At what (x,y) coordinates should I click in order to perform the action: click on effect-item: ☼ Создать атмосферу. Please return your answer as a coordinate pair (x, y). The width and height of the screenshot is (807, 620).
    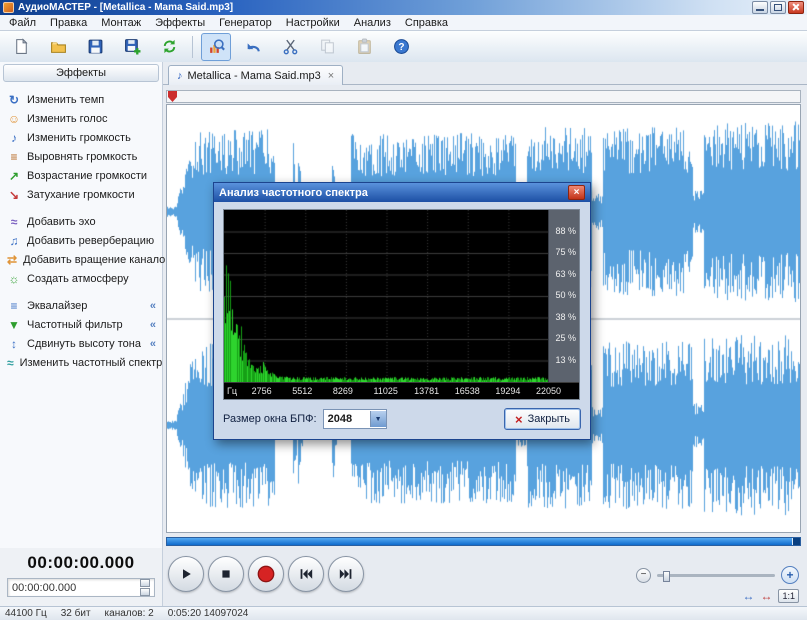
    Looking at the image, I should click on (81, 278).